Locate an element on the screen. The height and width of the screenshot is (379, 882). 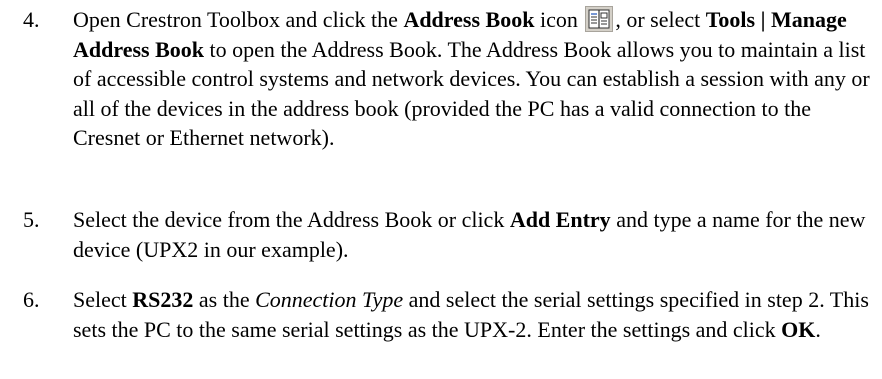
italic-term-connection-type: Connection Type is located at coordinates (329, 299).